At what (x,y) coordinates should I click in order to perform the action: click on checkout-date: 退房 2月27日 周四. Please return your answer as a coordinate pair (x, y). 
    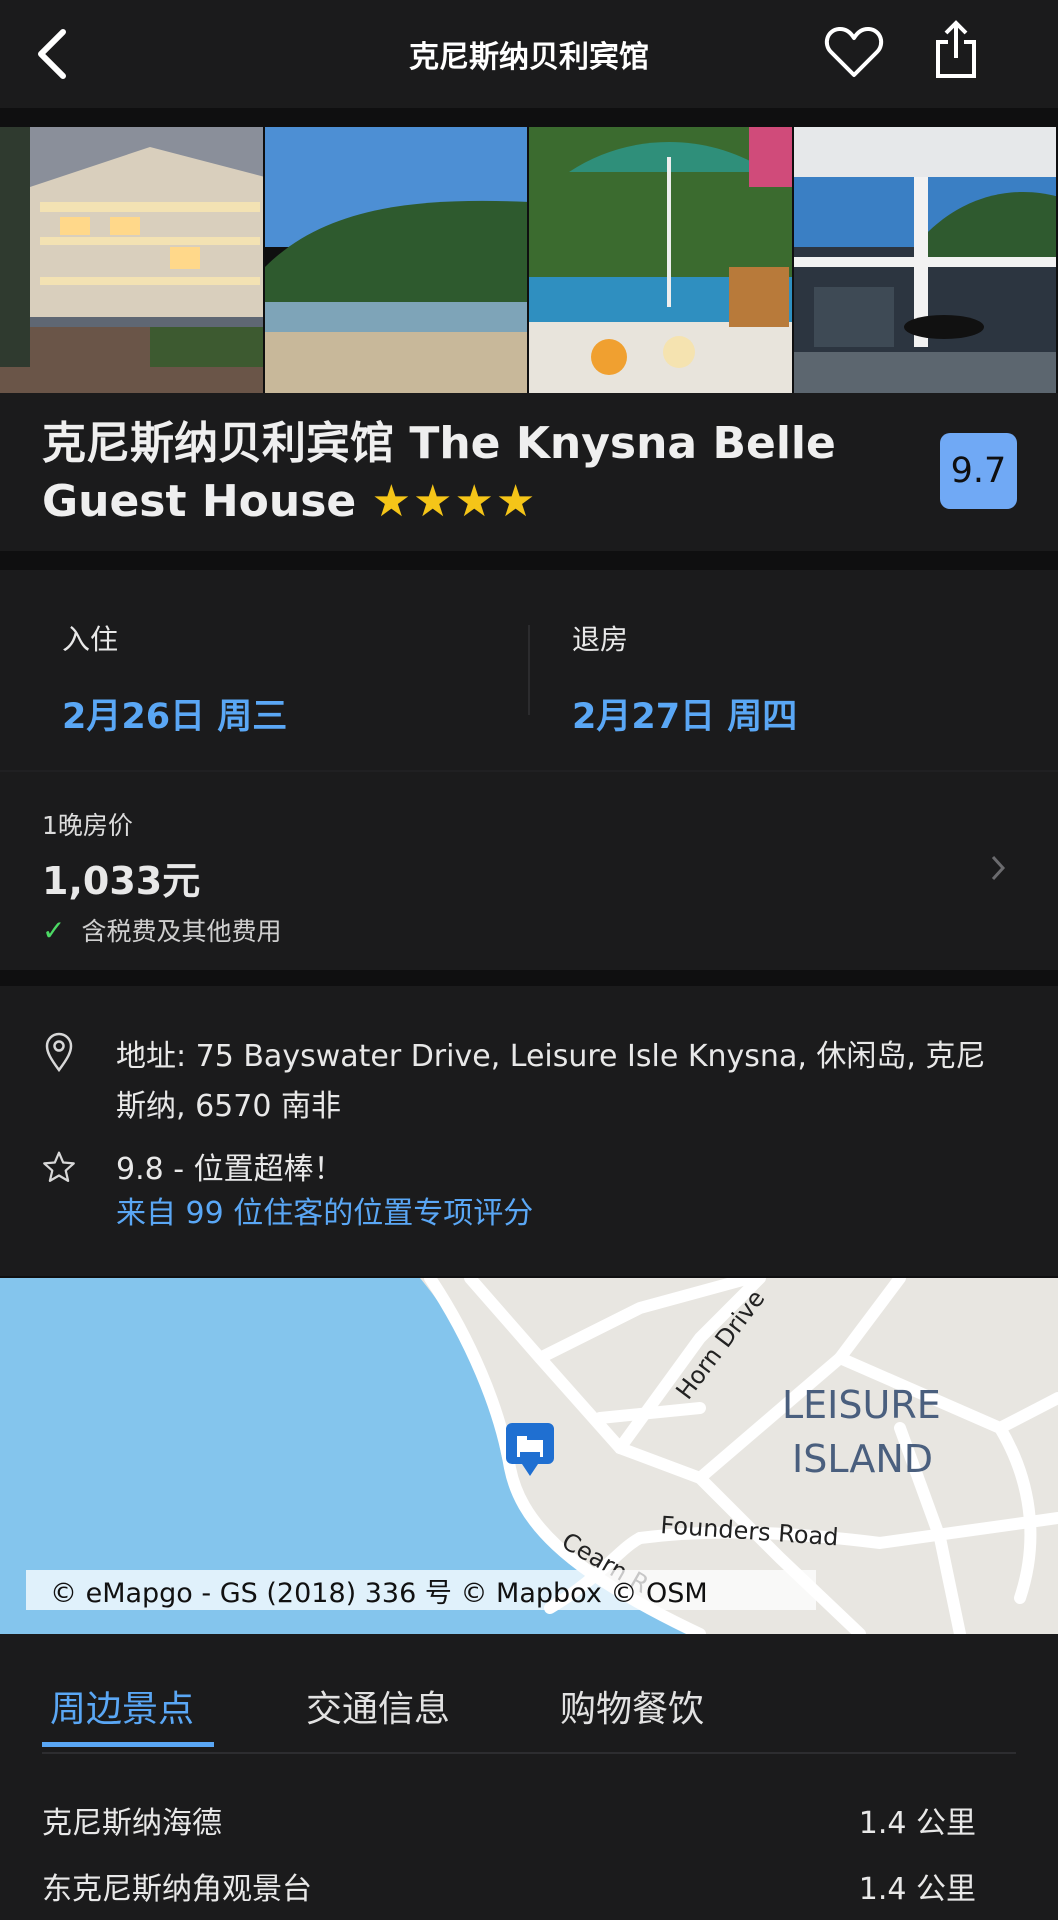
    Looking at the image, I should click on (684, 678).